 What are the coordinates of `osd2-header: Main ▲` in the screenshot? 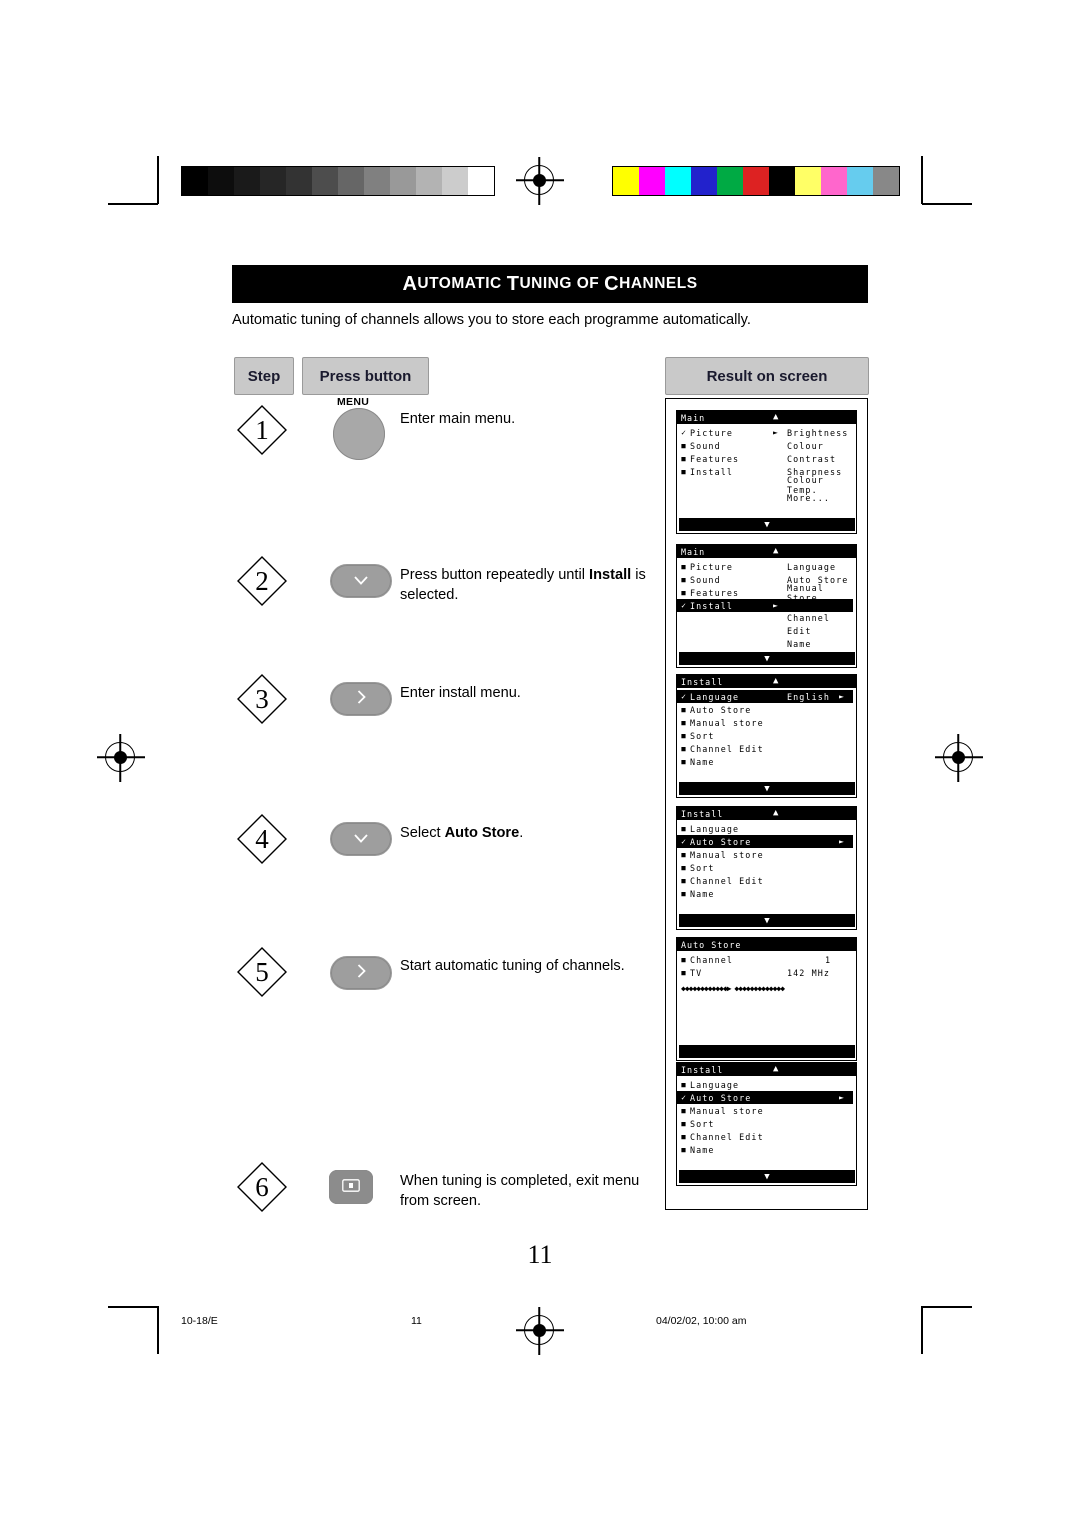 It's located at (766, 551).